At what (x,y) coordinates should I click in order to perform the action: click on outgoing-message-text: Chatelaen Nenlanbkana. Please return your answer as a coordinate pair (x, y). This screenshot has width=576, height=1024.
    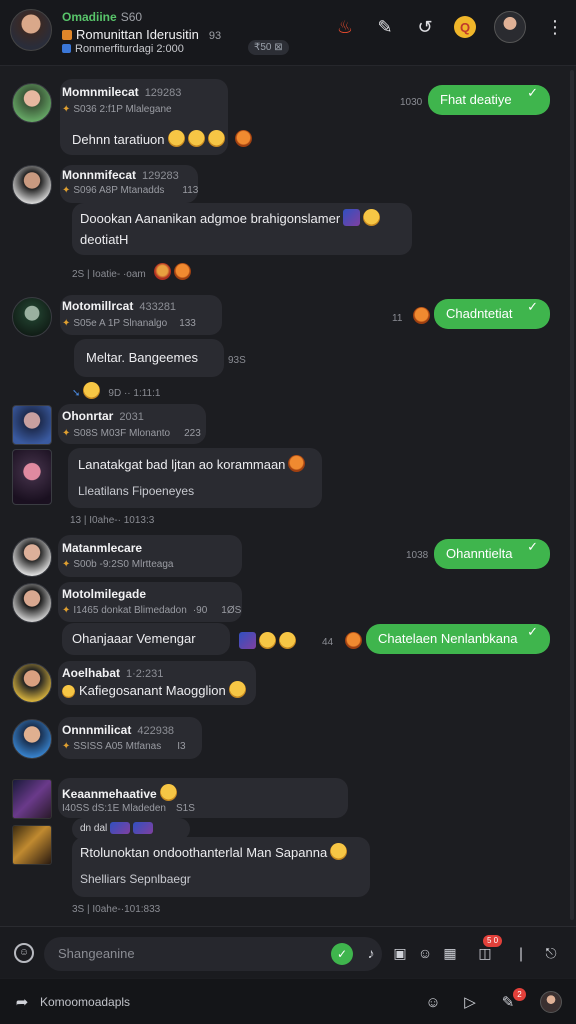
    Looking at the image, I should click on (448, 638).